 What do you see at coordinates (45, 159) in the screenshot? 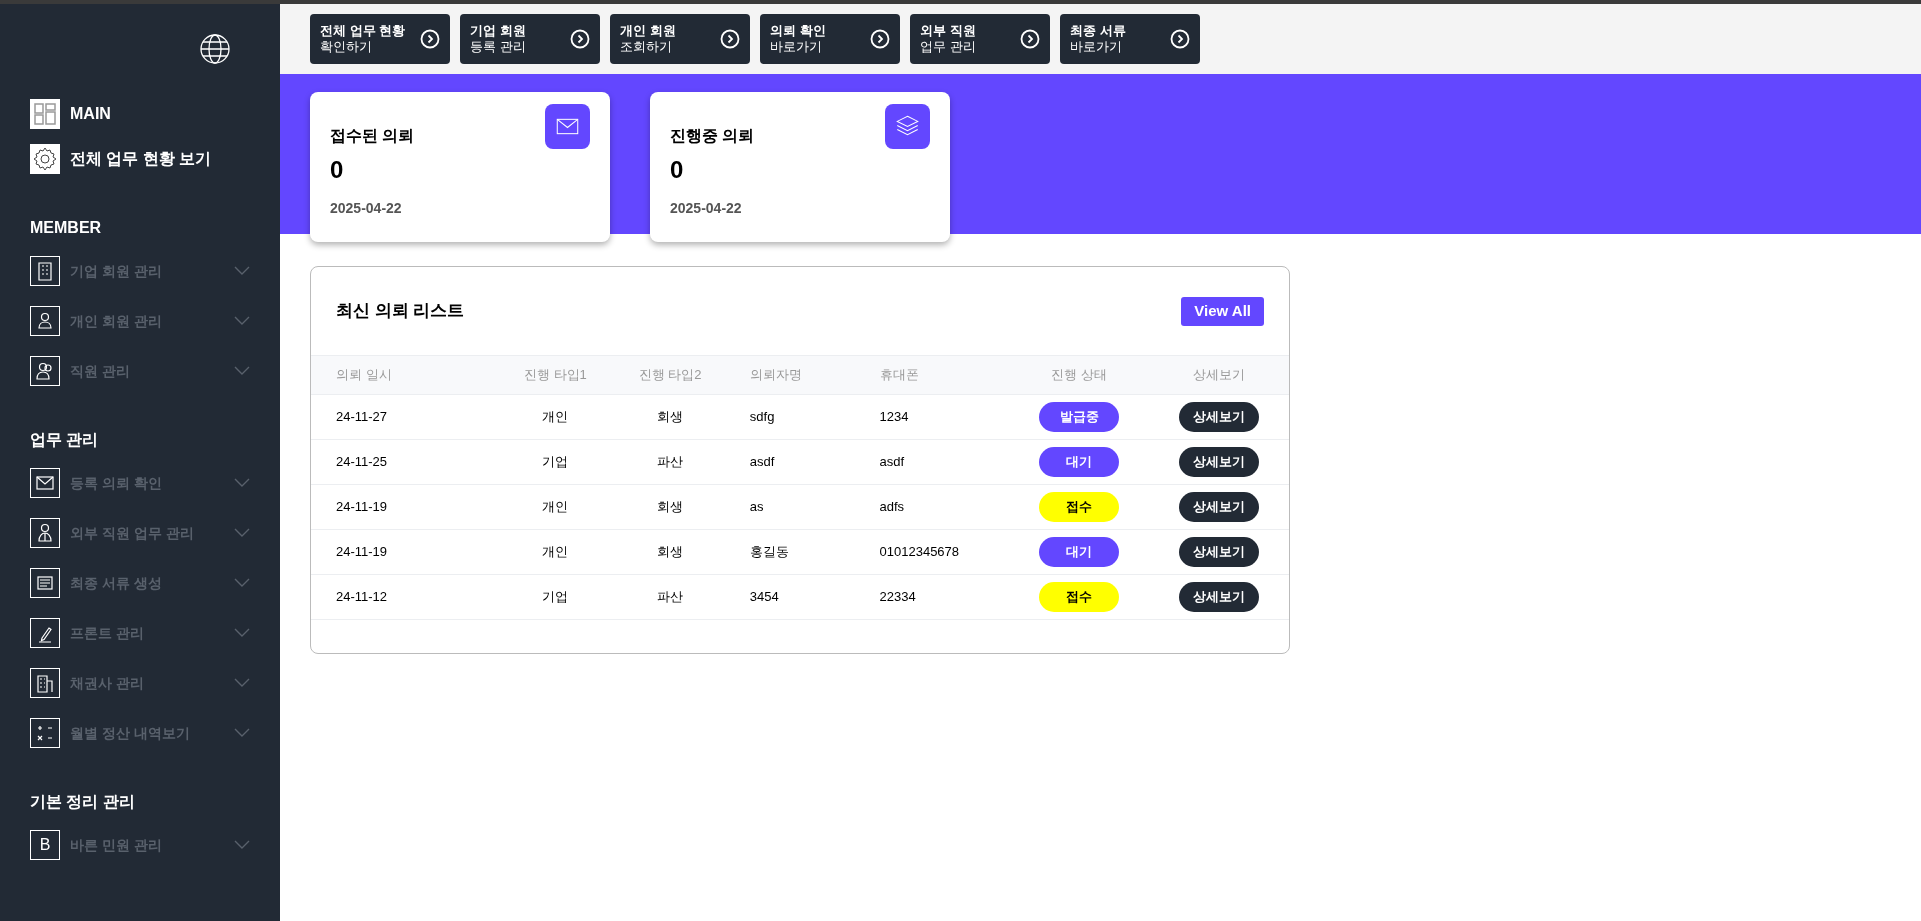
I see `settings-icon` at bounding box center [45, 159].